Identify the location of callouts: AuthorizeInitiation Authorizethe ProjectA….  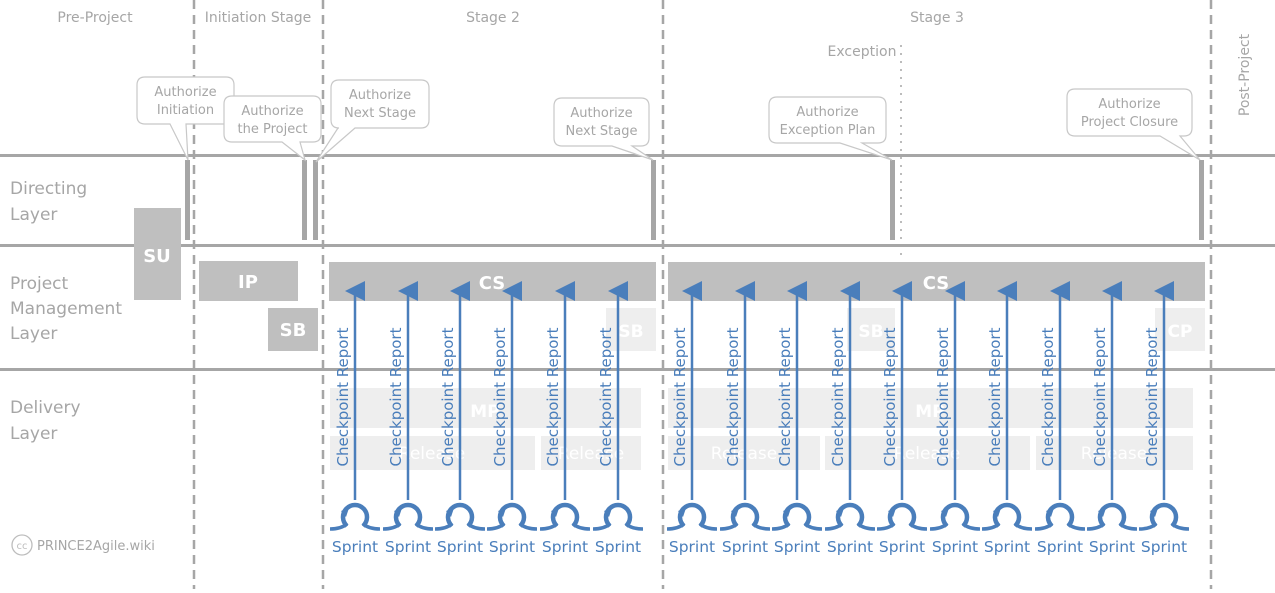
(668, 119).